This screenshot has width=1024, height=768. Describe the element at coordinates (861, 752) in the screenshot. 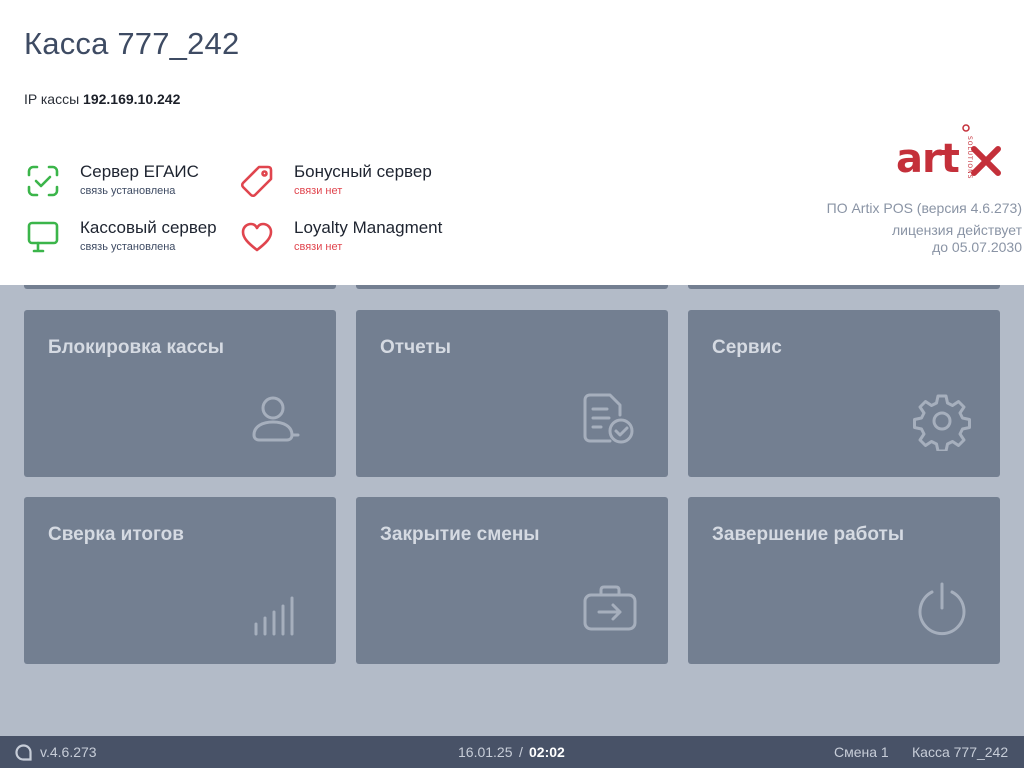

I see `shift-indicator: Смена 1` at that location.